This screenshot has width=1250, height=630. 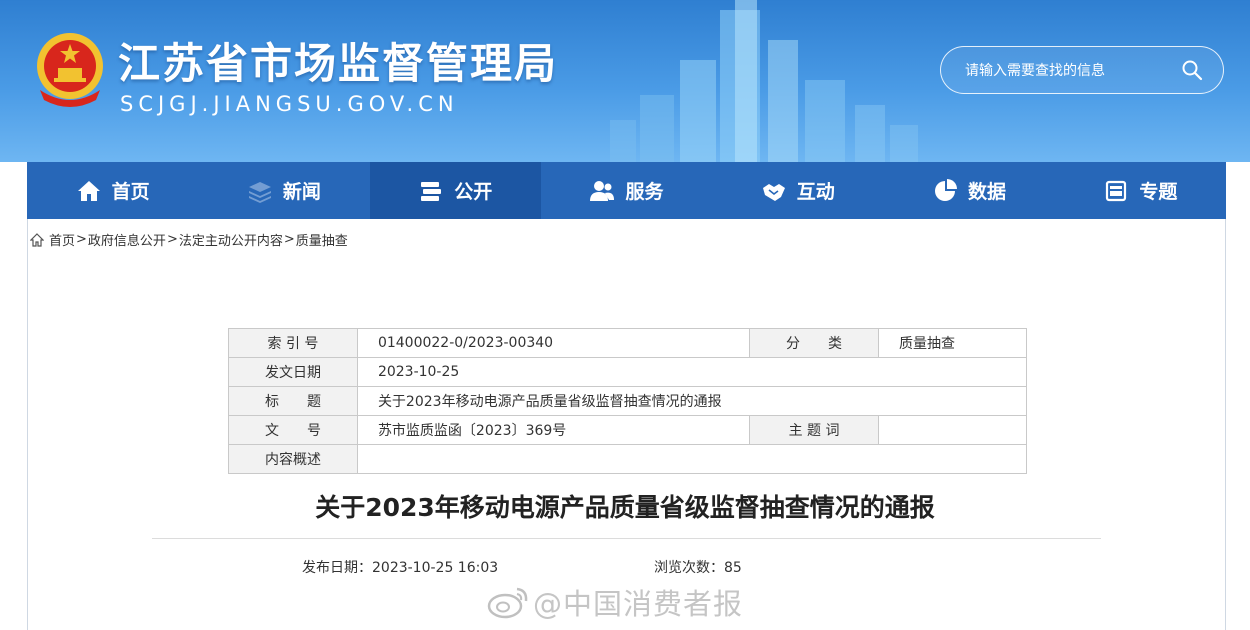 I want to click on views-label: 浏览次数：, so click(x=689, y=568).